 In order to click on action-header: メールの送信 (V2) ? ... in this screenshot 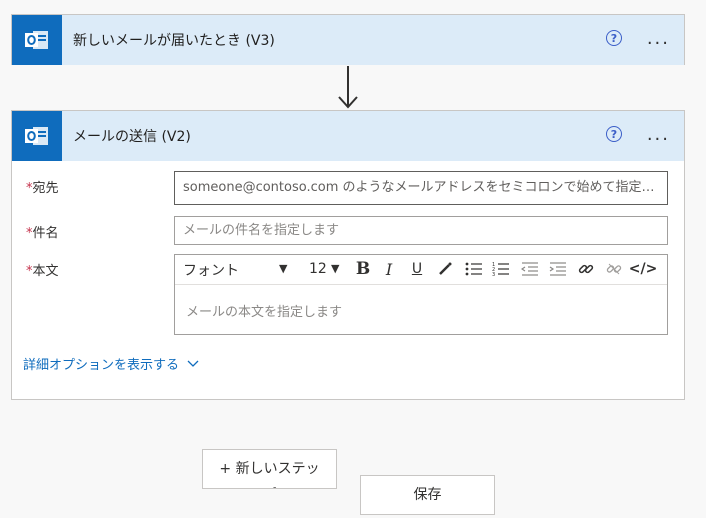, I will do `click(348, 136)`.